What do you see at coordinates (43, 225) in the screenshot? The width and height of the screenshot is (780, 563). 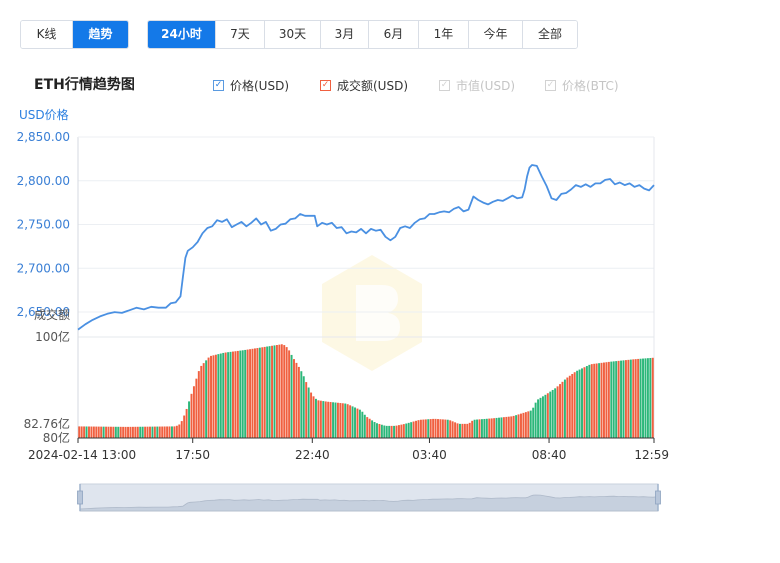 I see `price-tick-label: 2,750.00` at bounding box center [43, 225].